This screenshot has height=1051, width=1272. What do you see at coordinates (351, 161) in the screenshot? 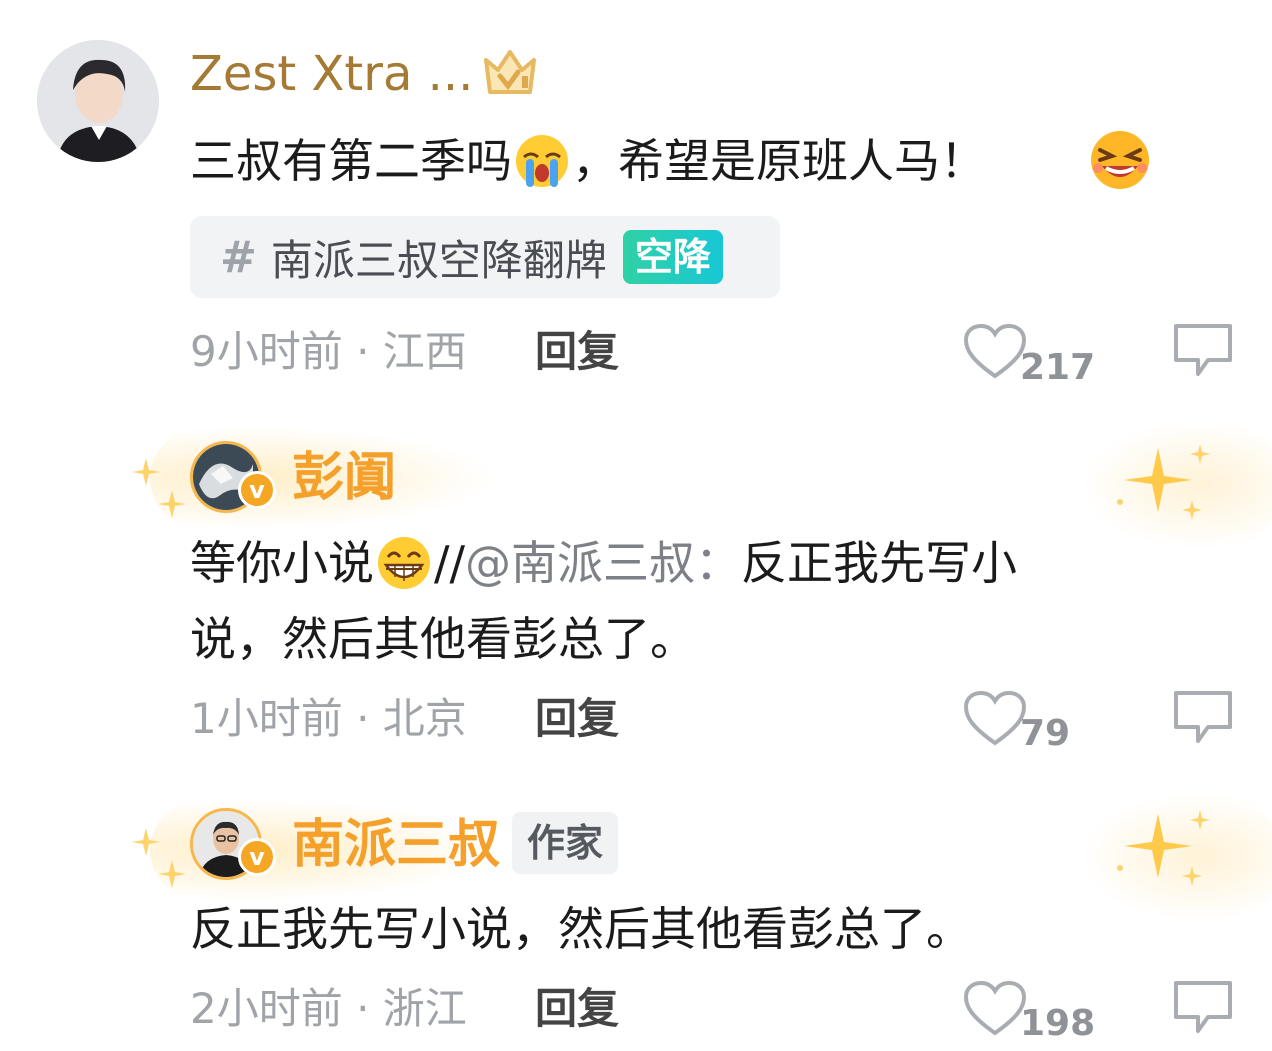
I see `comment-text-part: 三叔有第二季吗` at bounding box center [351, 161].